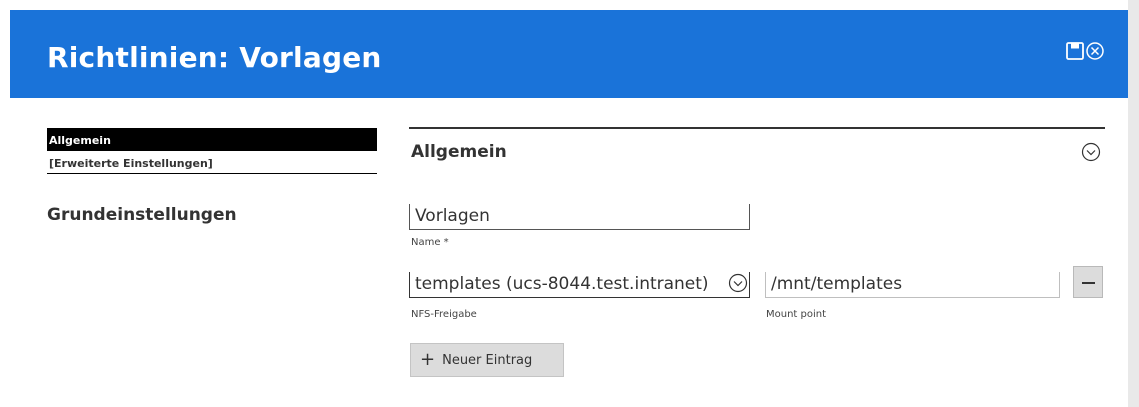  I want to click on mount-point-label: Mount point, so click(796, 314).